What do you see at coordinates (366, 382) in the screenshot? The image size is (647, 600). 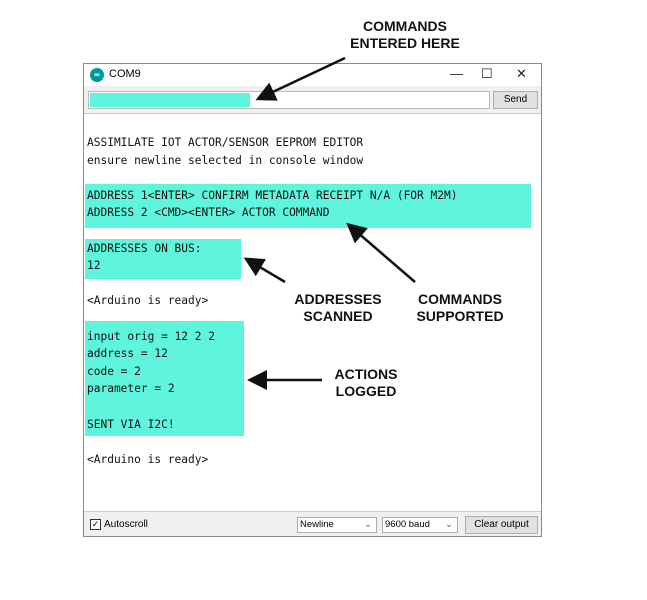 I see `annotation-actions-logged: ACTIONS LOGGED` at bounding box center [366, 382].